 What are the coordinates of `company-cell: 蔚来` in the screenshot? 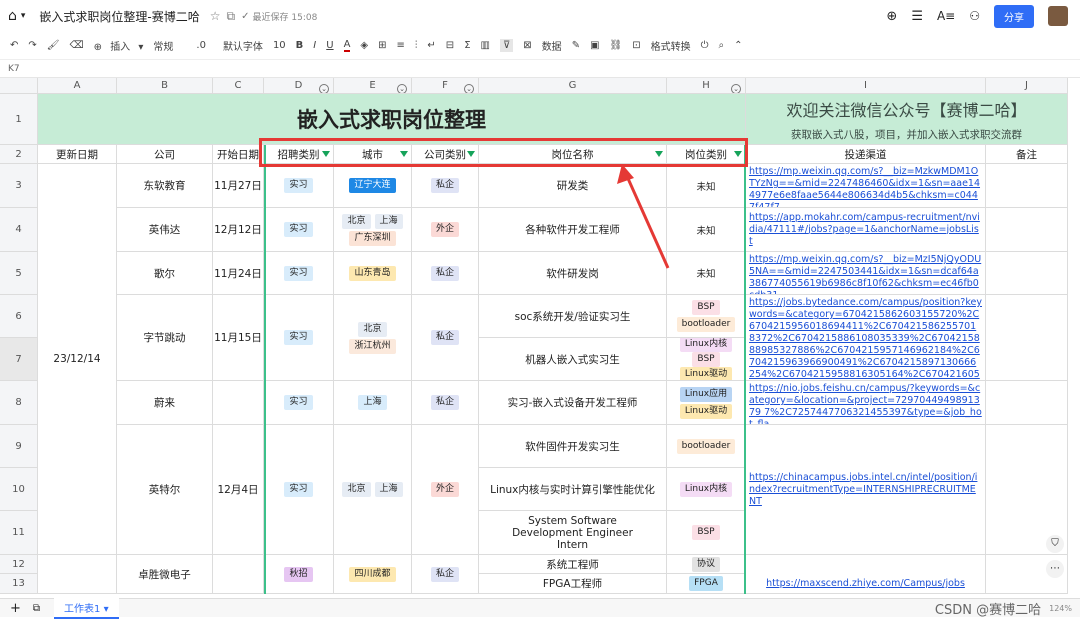 It's located at (165, 403).